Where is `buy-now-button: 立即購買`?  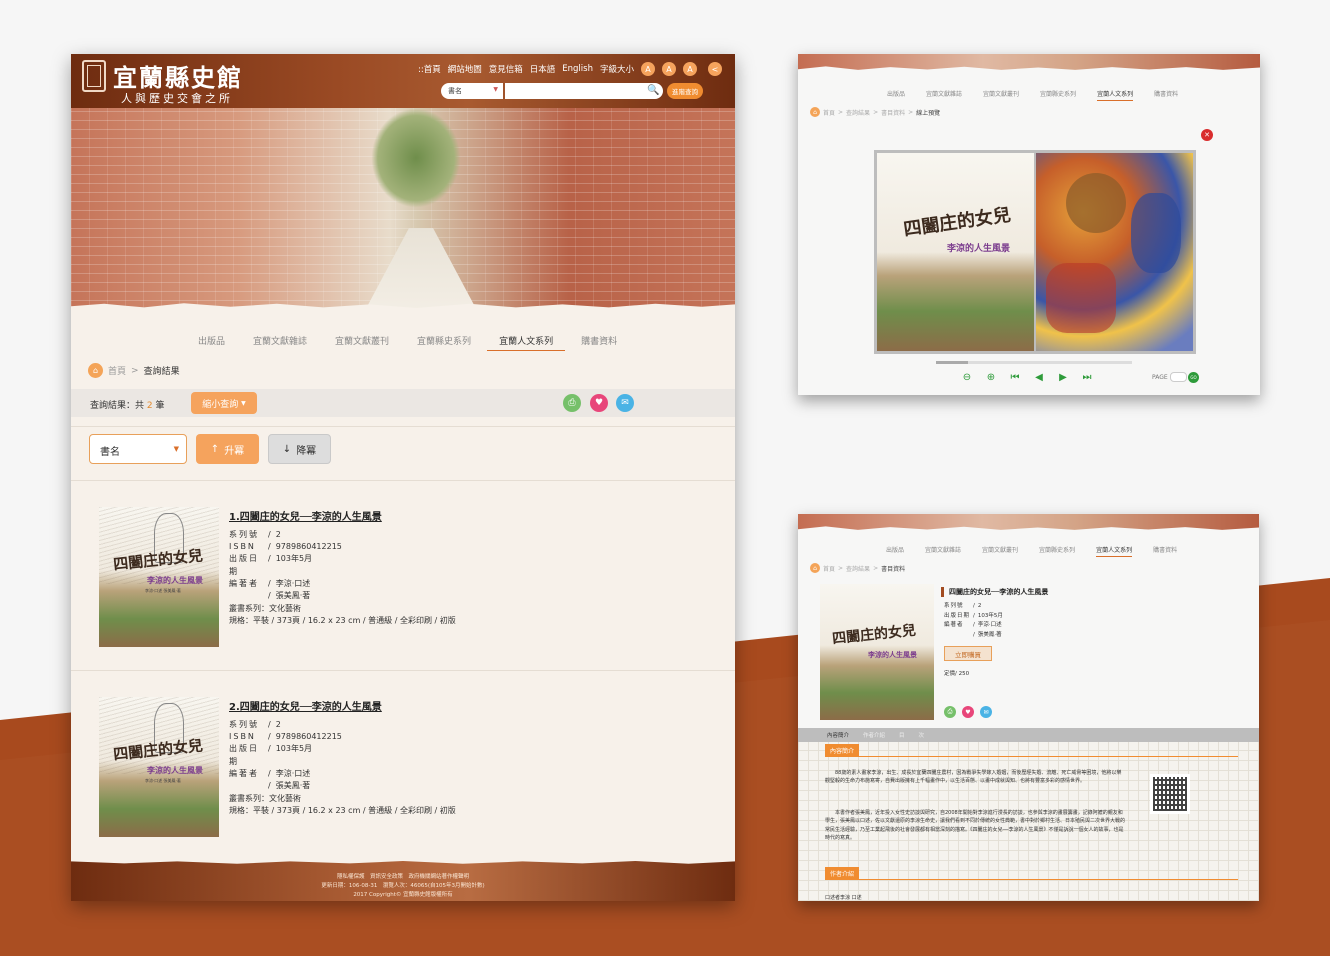 buy-now-button: 立即購買 is located at coordinates (968, 653).